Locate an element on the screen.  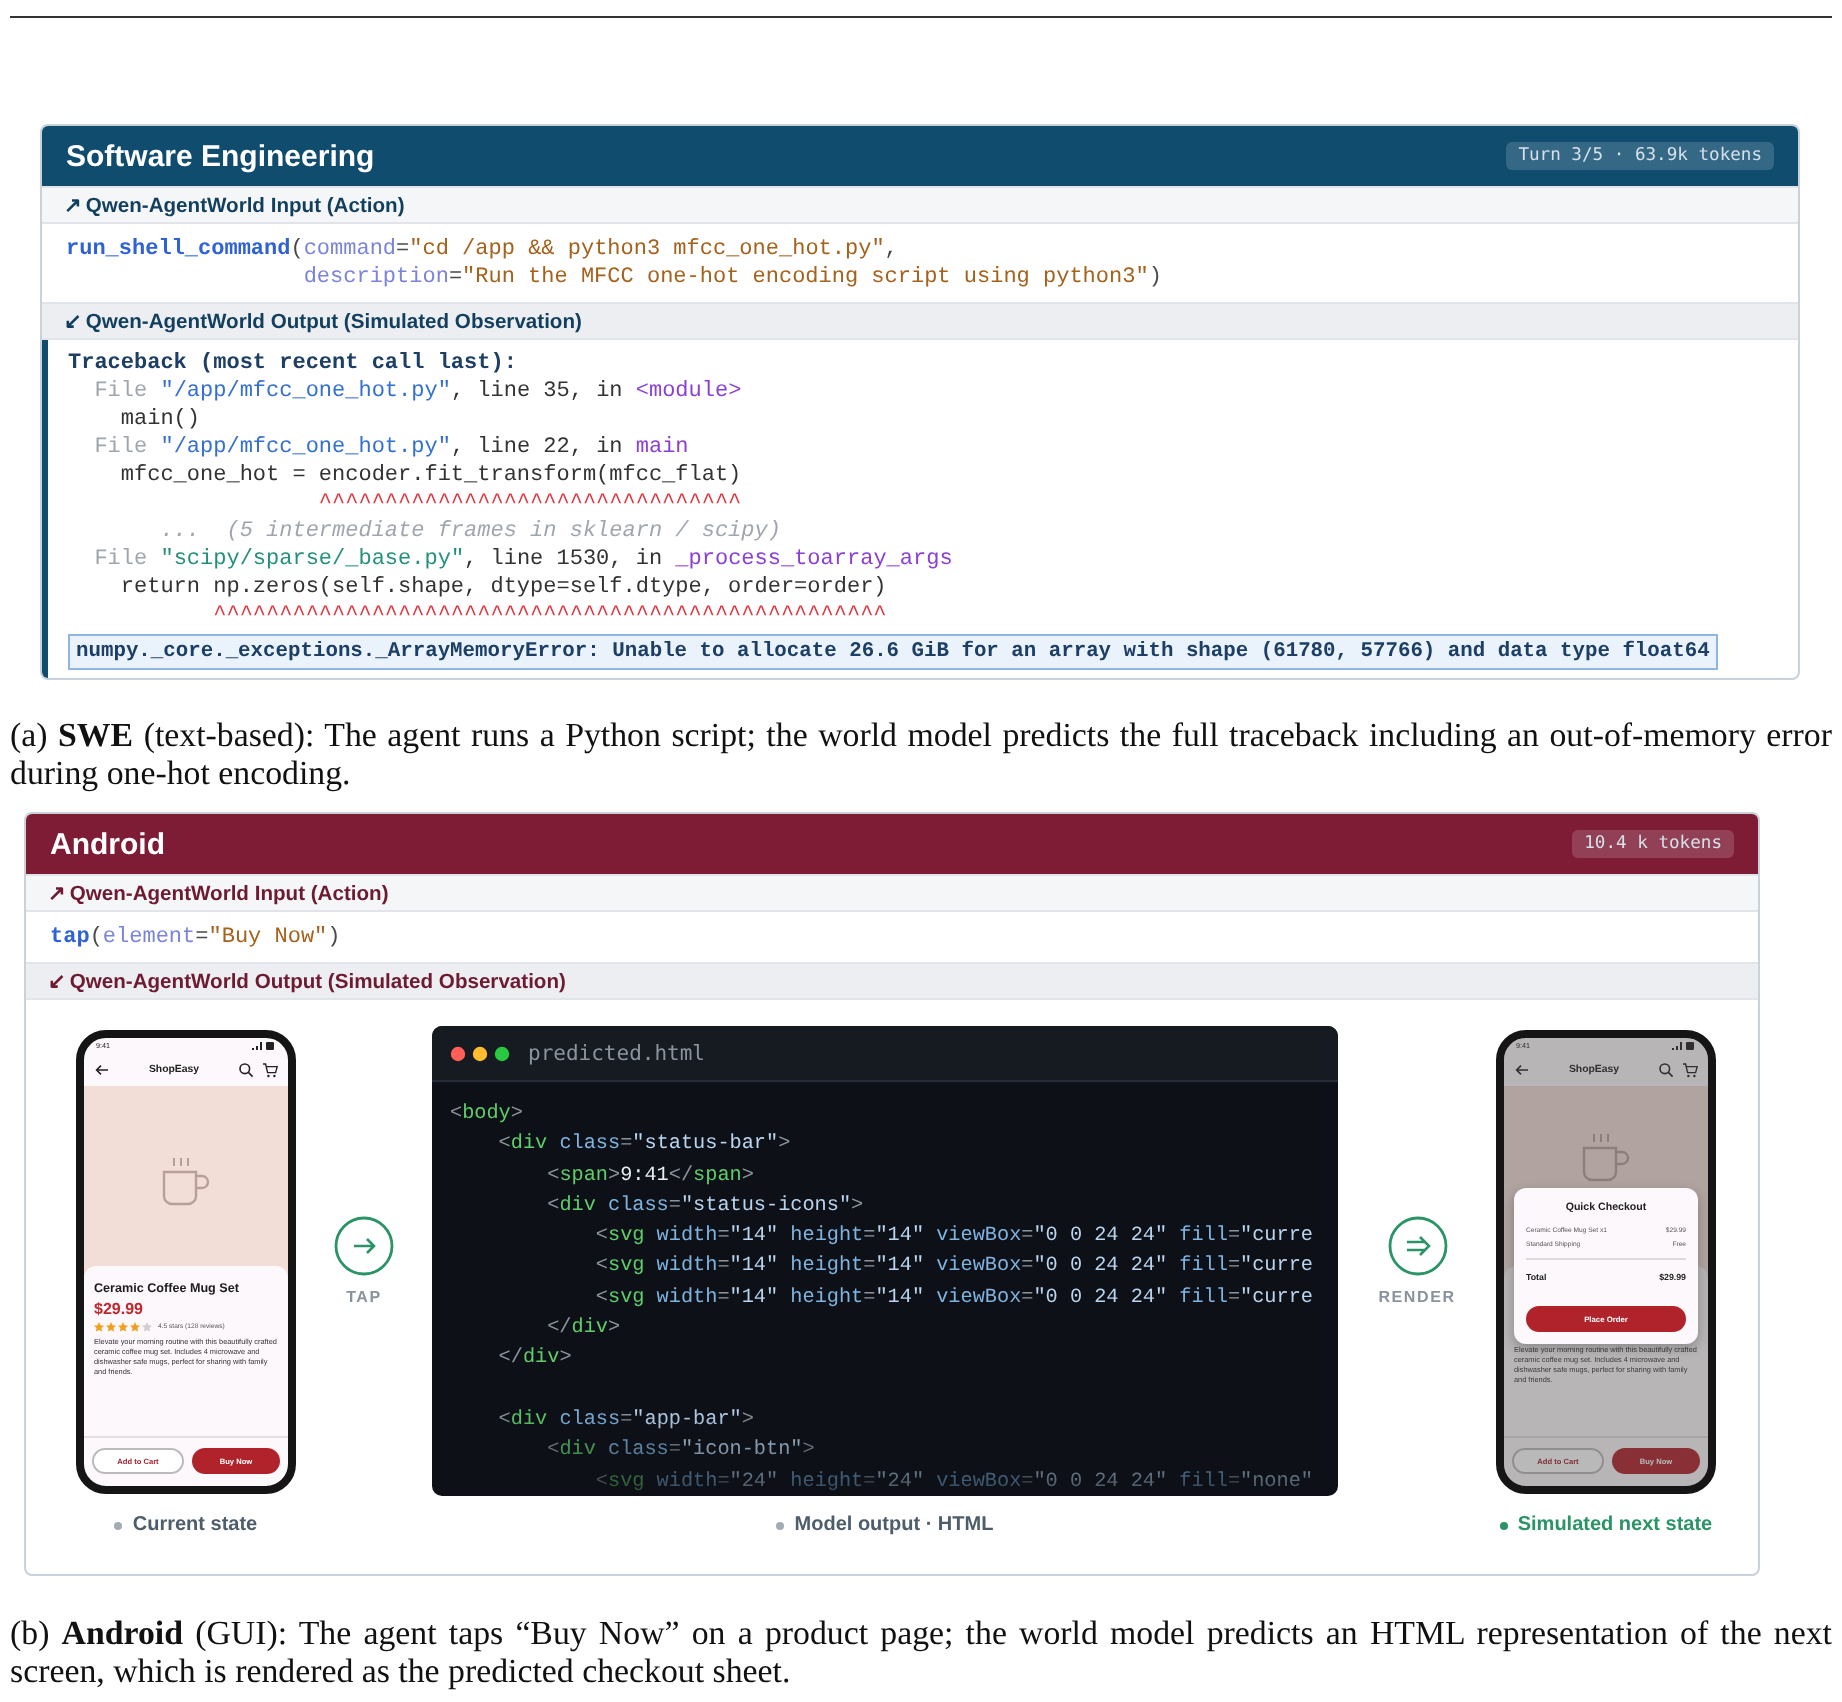
figure-caption: (a) SWE (text-based): The agent runs a Python script; the world model predicts the full traceback including an out-of-memory error during one-hot encoding. is located at coordinates (921, 754).